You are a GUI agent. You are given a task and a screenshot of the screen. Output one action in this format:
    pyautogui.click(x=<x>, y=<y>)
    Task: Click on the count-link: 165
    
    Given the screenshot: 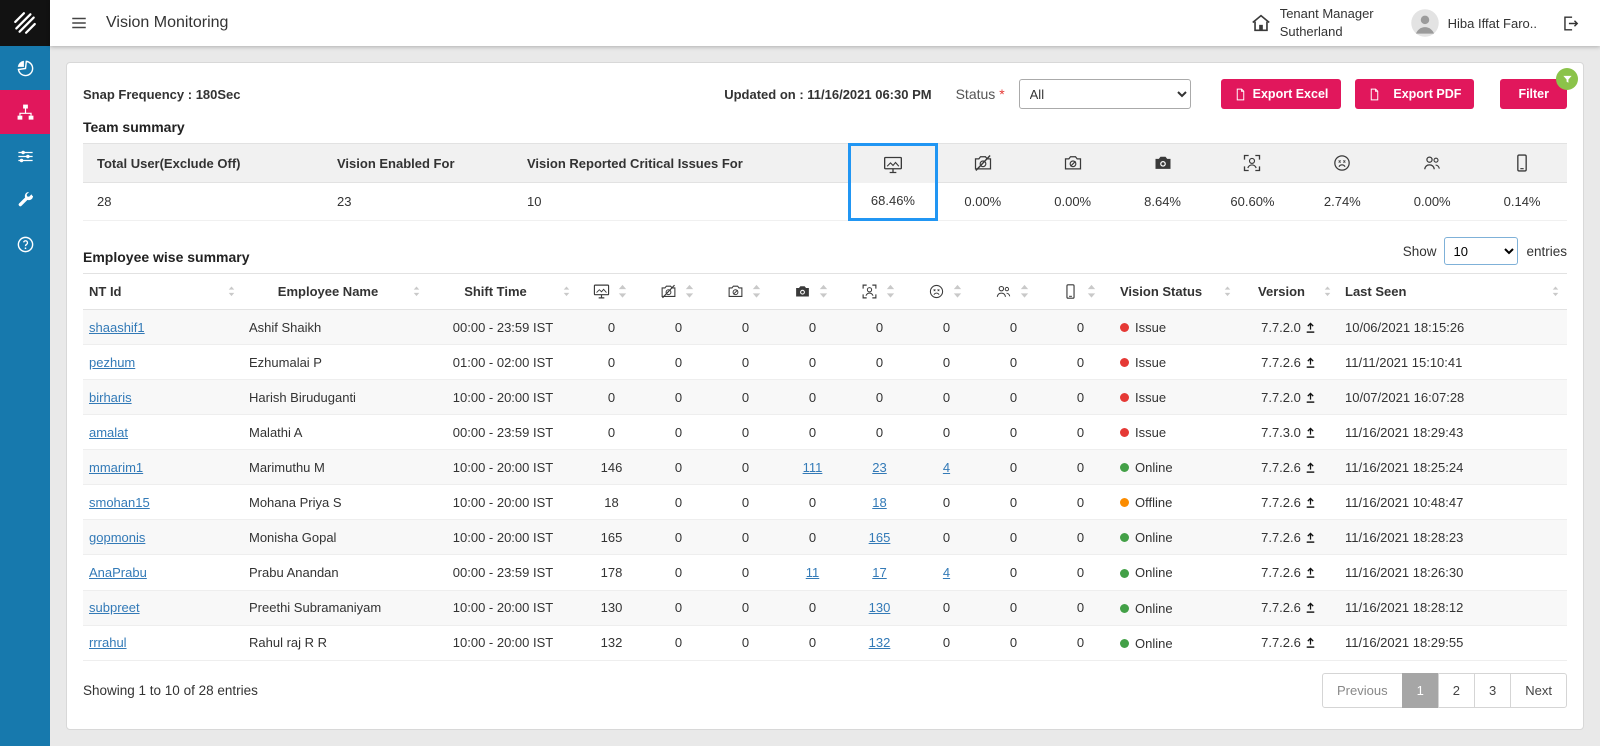 What is the action you would take?
    pyautogui.click(x=880, y=537)
    